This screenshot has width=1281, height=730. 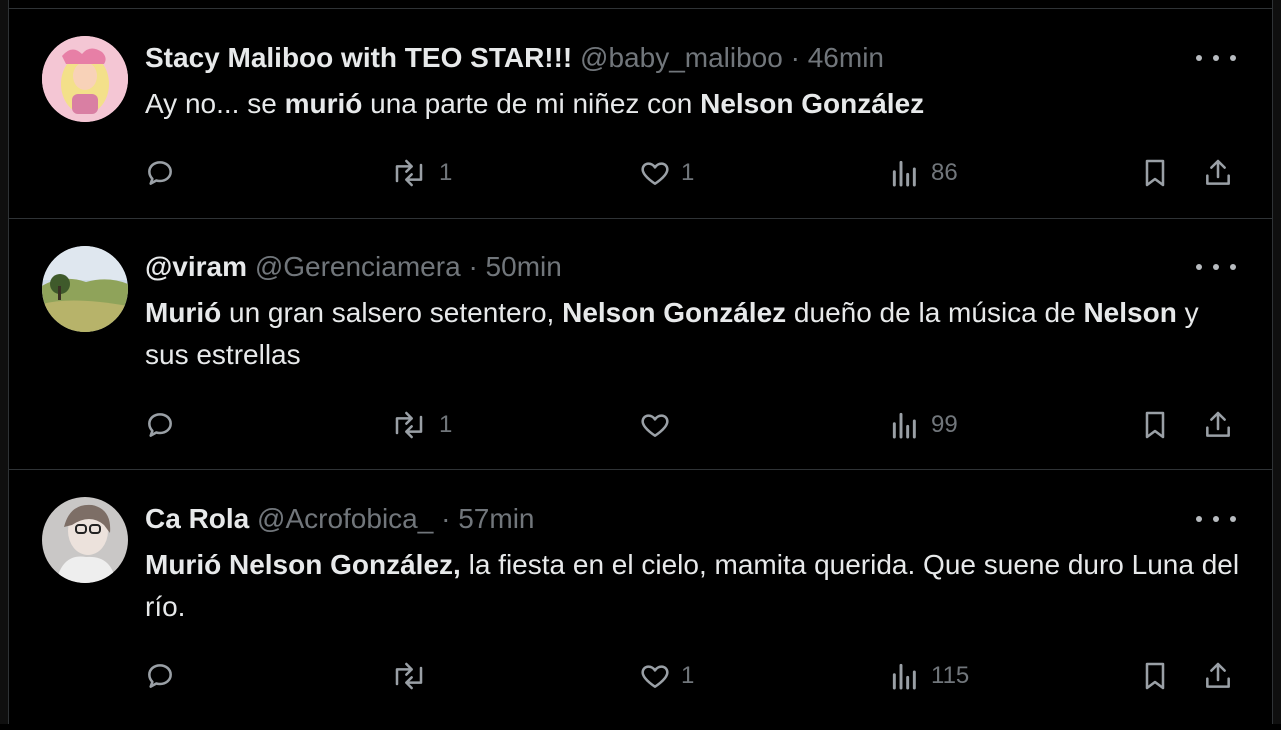 I want to click on highlighted-text: Nelson, so click(x=1130, y=312).